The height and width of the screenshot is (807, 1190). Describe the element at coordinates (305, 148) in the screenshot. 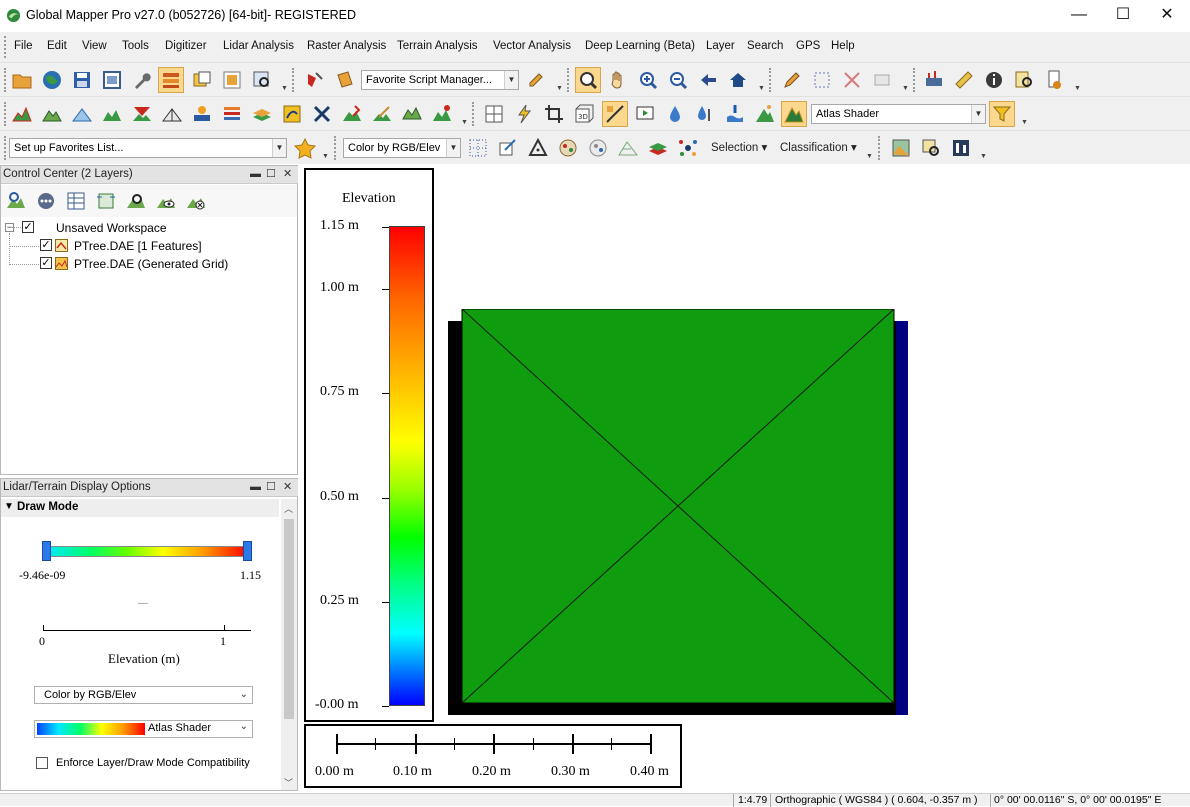

I see `star-icon` at that location.